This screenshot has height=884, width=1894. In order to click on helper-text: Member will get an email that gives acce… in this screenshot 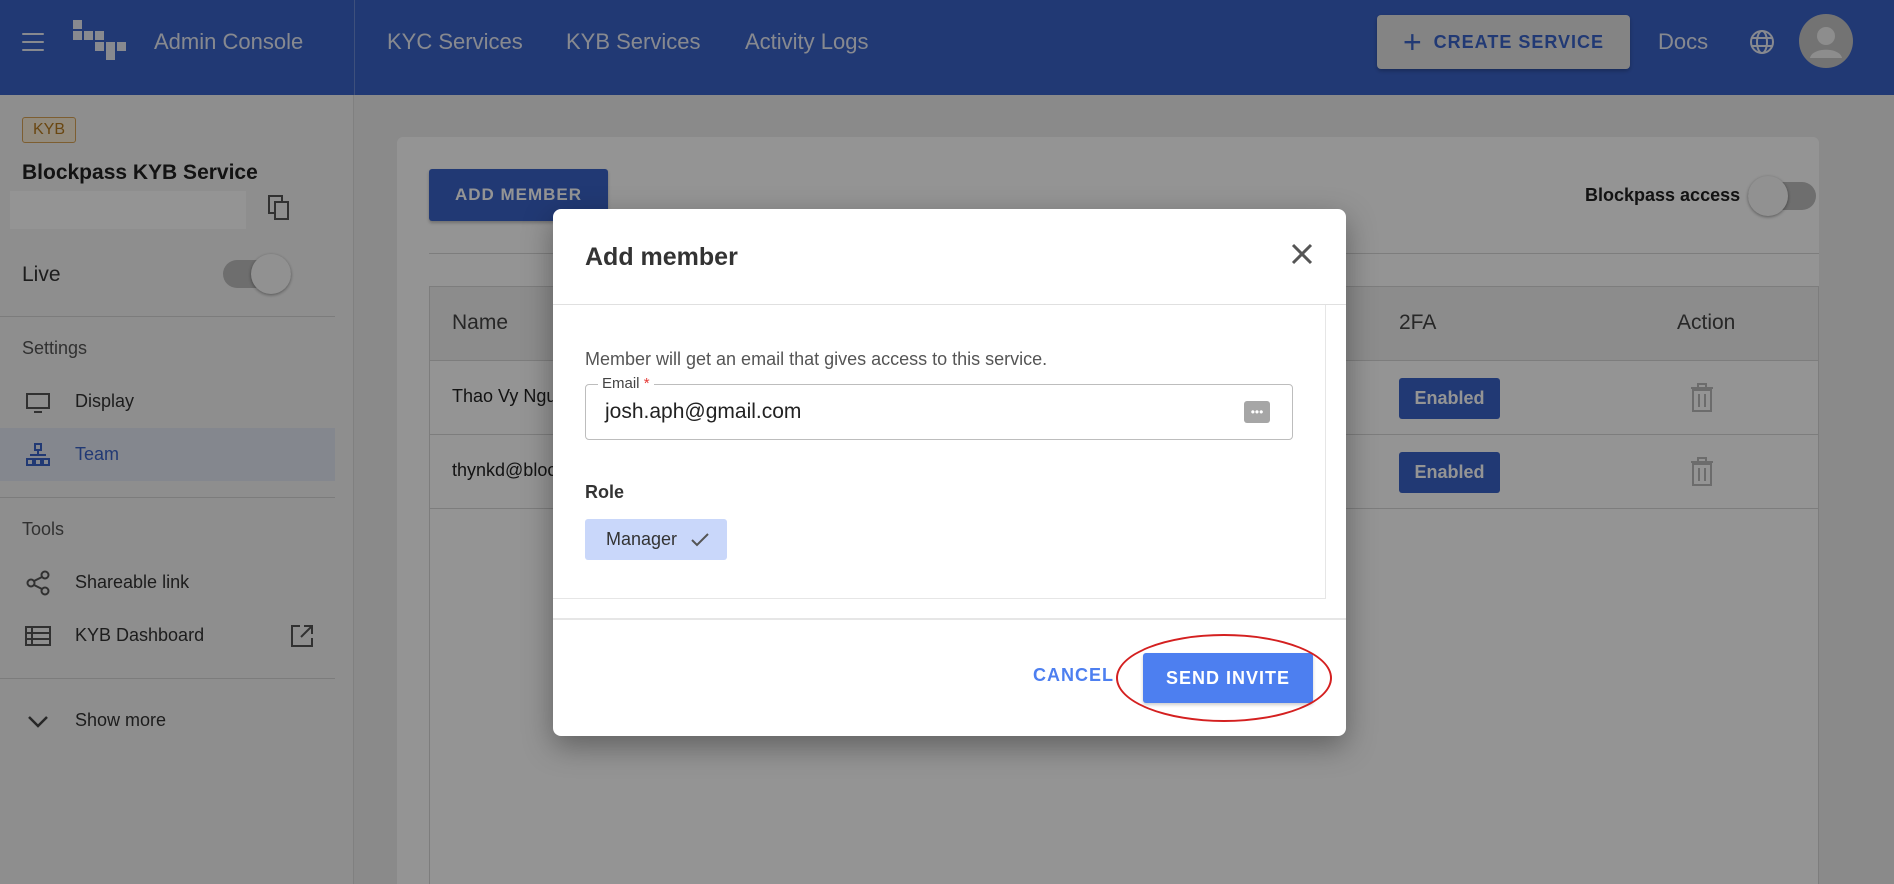, I will do `click(816, 359)`.